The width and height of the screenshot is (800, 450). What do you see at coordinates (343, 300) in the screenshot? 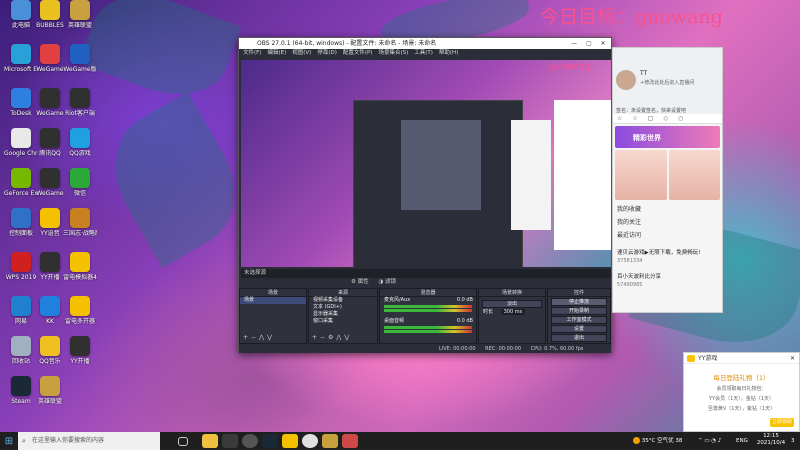
I see `source-item: 视频采集设备` at bounding box center [343, 300].